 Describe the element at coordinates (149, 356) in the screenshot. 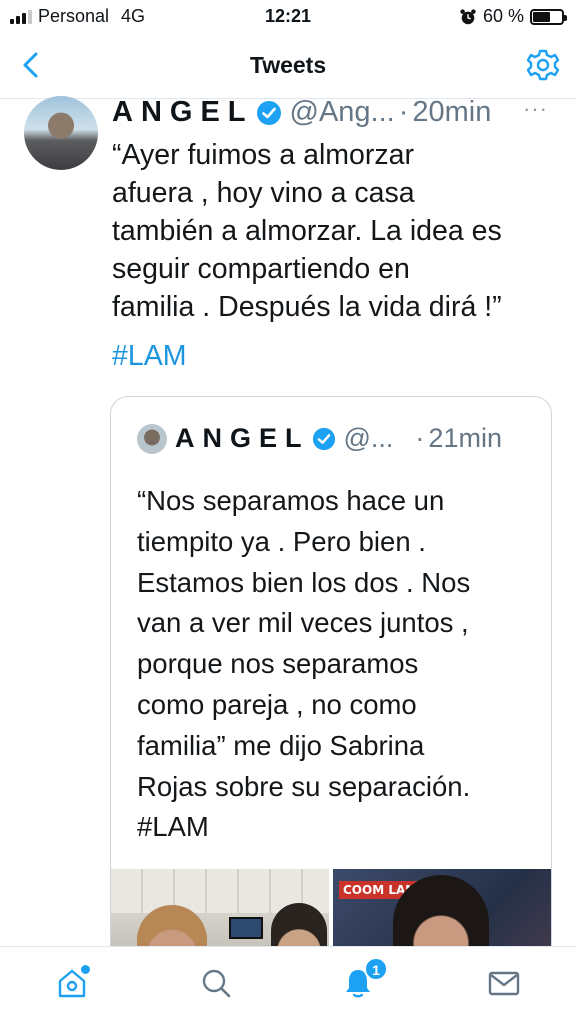

I see `hashtag-link: #LAM` at that location.